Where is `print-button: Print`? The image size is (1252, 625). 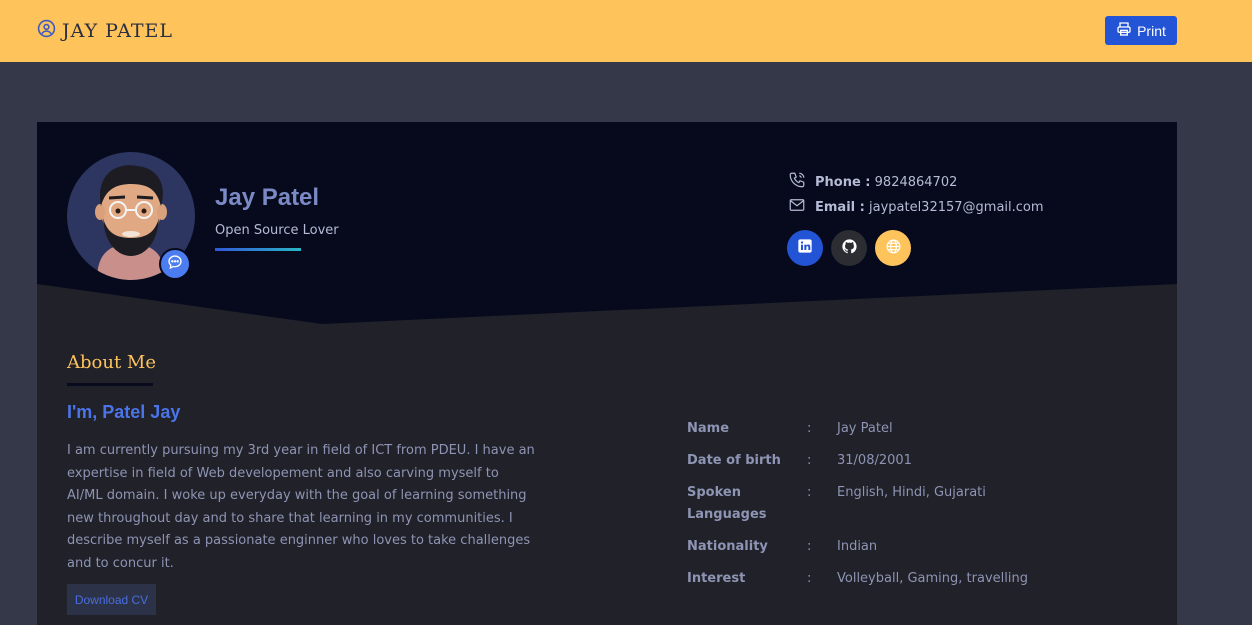
print-button: Print is located at coordinates (1141, 30).